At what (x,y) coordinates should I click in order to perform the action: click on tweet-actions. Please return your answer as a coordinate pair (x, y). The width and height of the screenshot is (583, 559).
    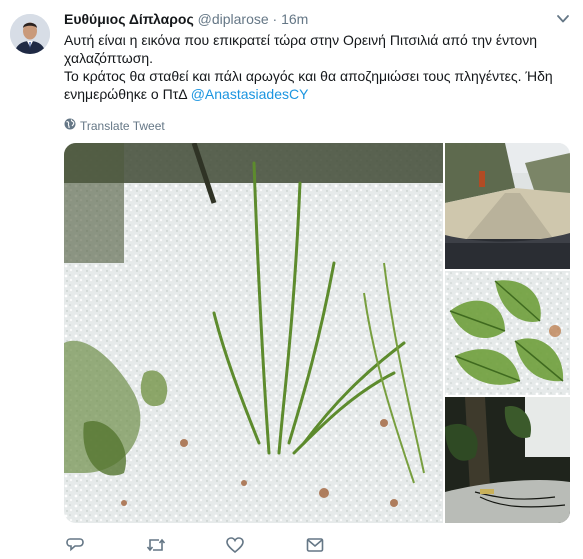
    Looking at the image, I should click on (199, 545).